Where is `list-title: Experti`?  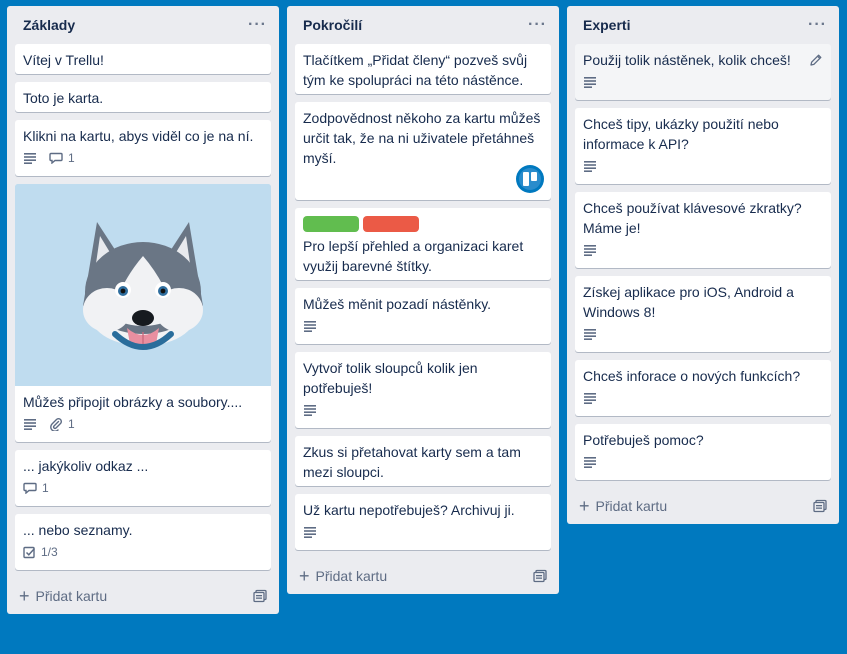 list-title: Experti is located at coordinates (606, 25).